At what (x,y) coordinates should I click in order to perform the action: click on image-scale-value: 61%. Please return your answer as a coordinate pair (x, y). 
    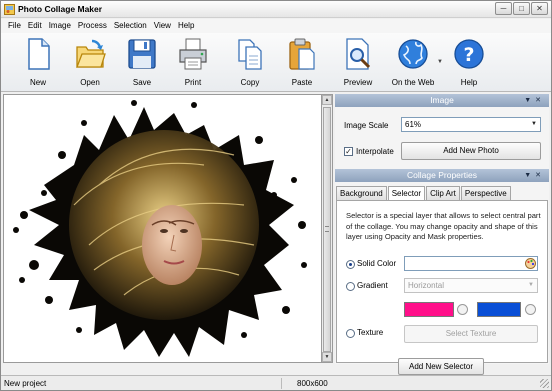
    Looking at the image, I should click on (413, 124).